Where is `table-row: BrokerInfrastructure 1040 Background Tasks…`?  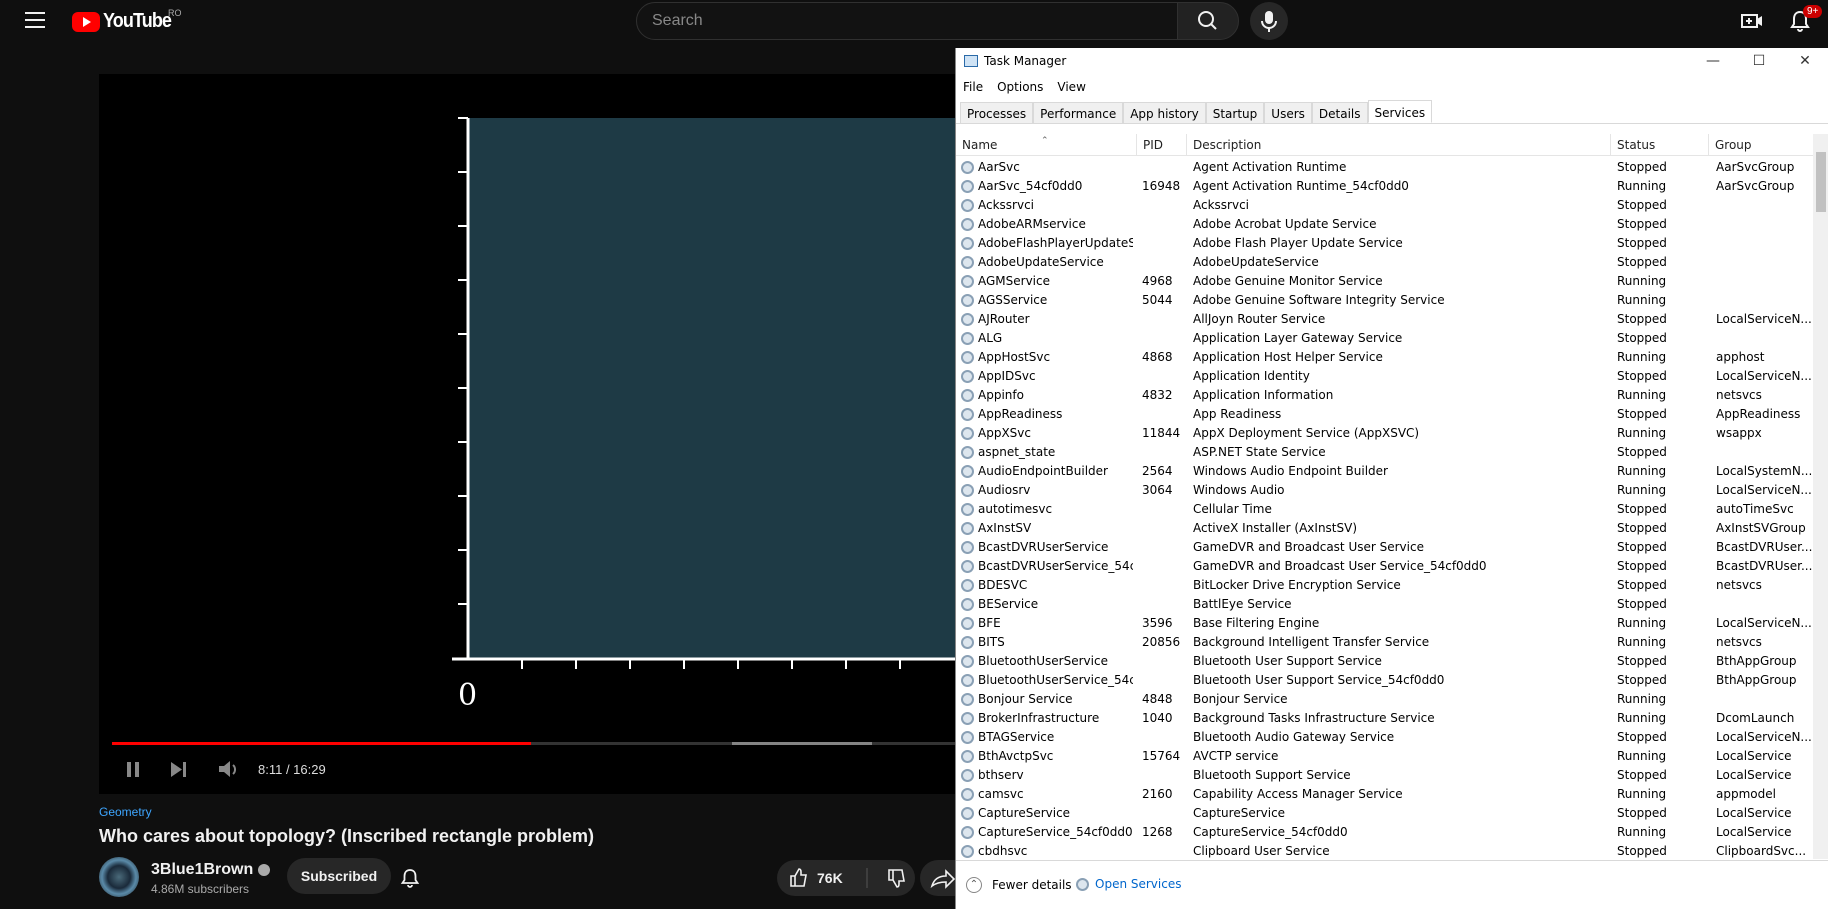
table-row: BrokerInfrastructure 1040 Background Tasks… is located at coordinates (1384, 718).